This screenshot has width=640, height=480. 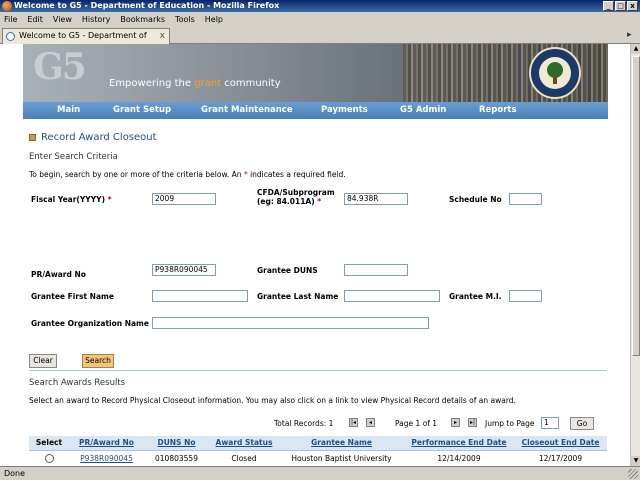 What do you see at coordinates (93, 137) in the screenshot?
I see `page-title: Record Award Closeout` at bounding box center [93, 137].